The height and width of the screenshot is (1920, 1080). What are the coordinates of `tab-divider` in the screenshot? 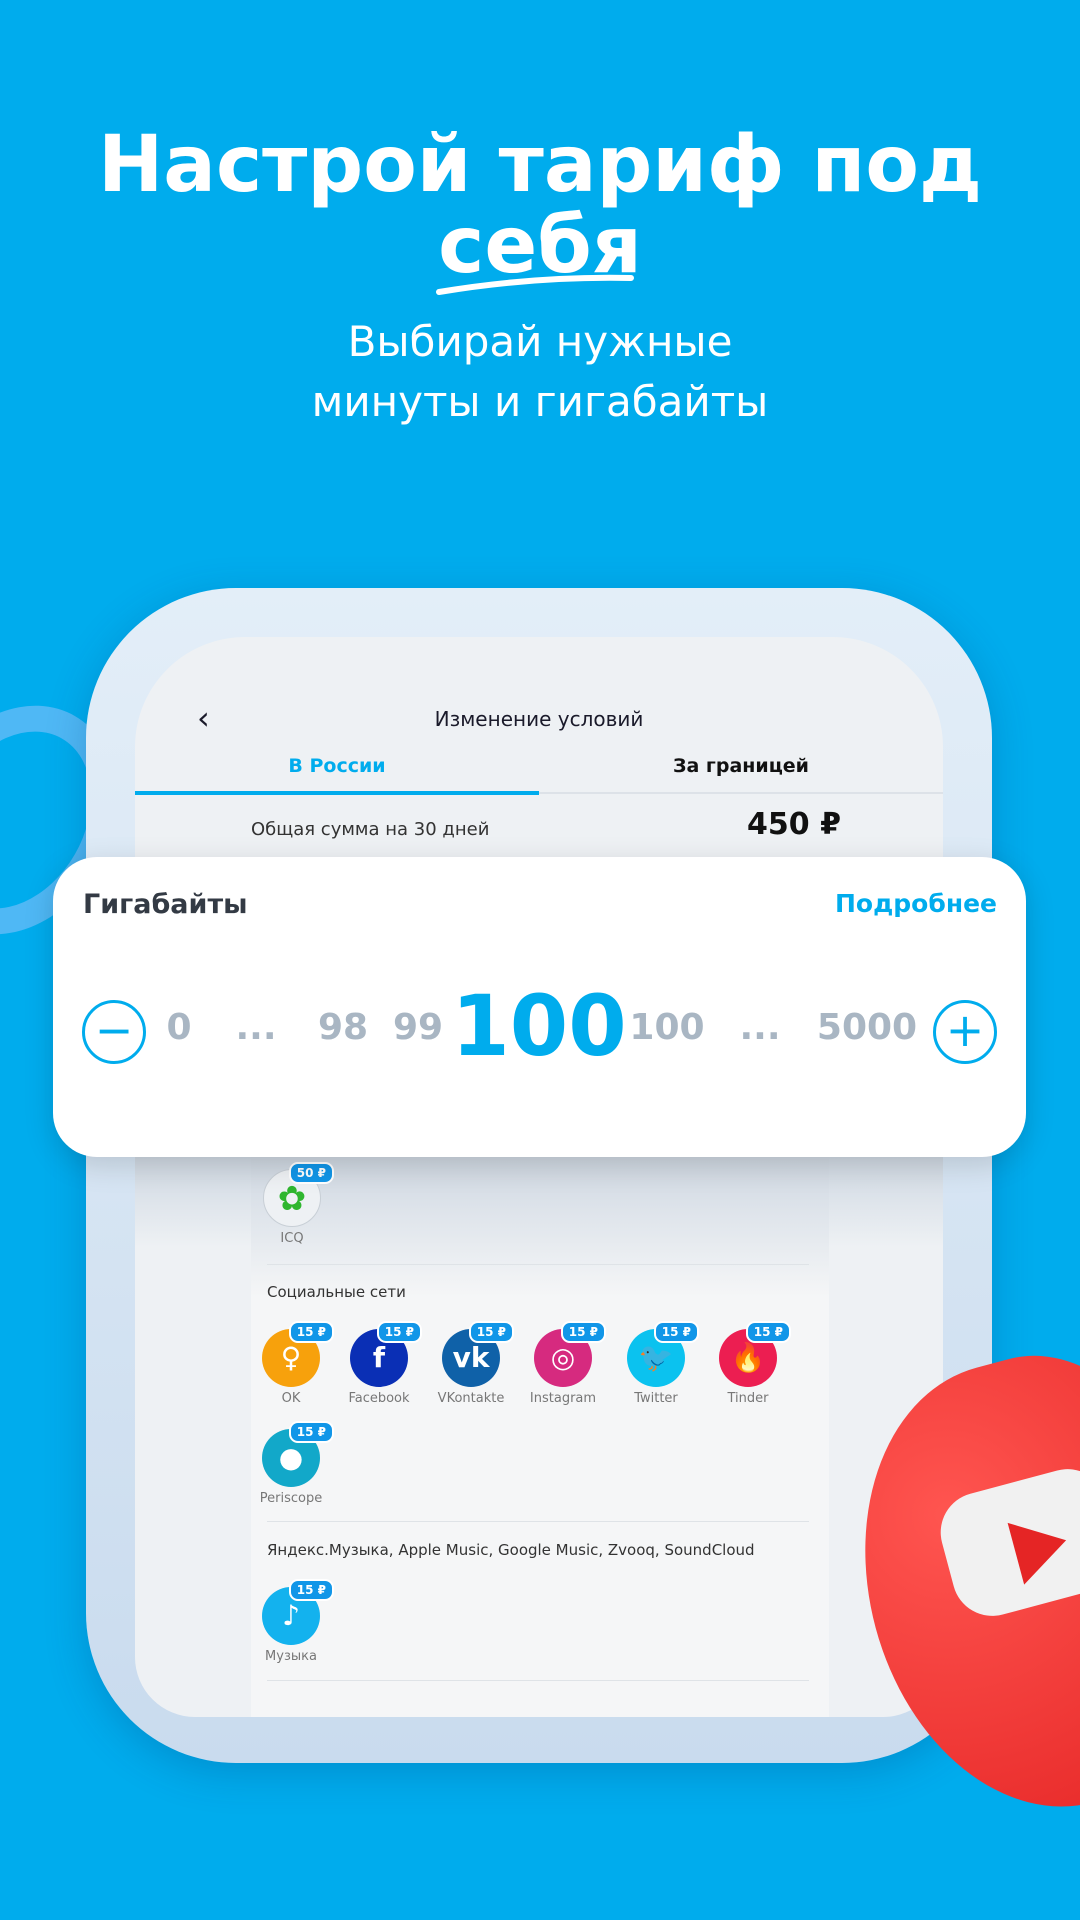 It's located at (741, 793).